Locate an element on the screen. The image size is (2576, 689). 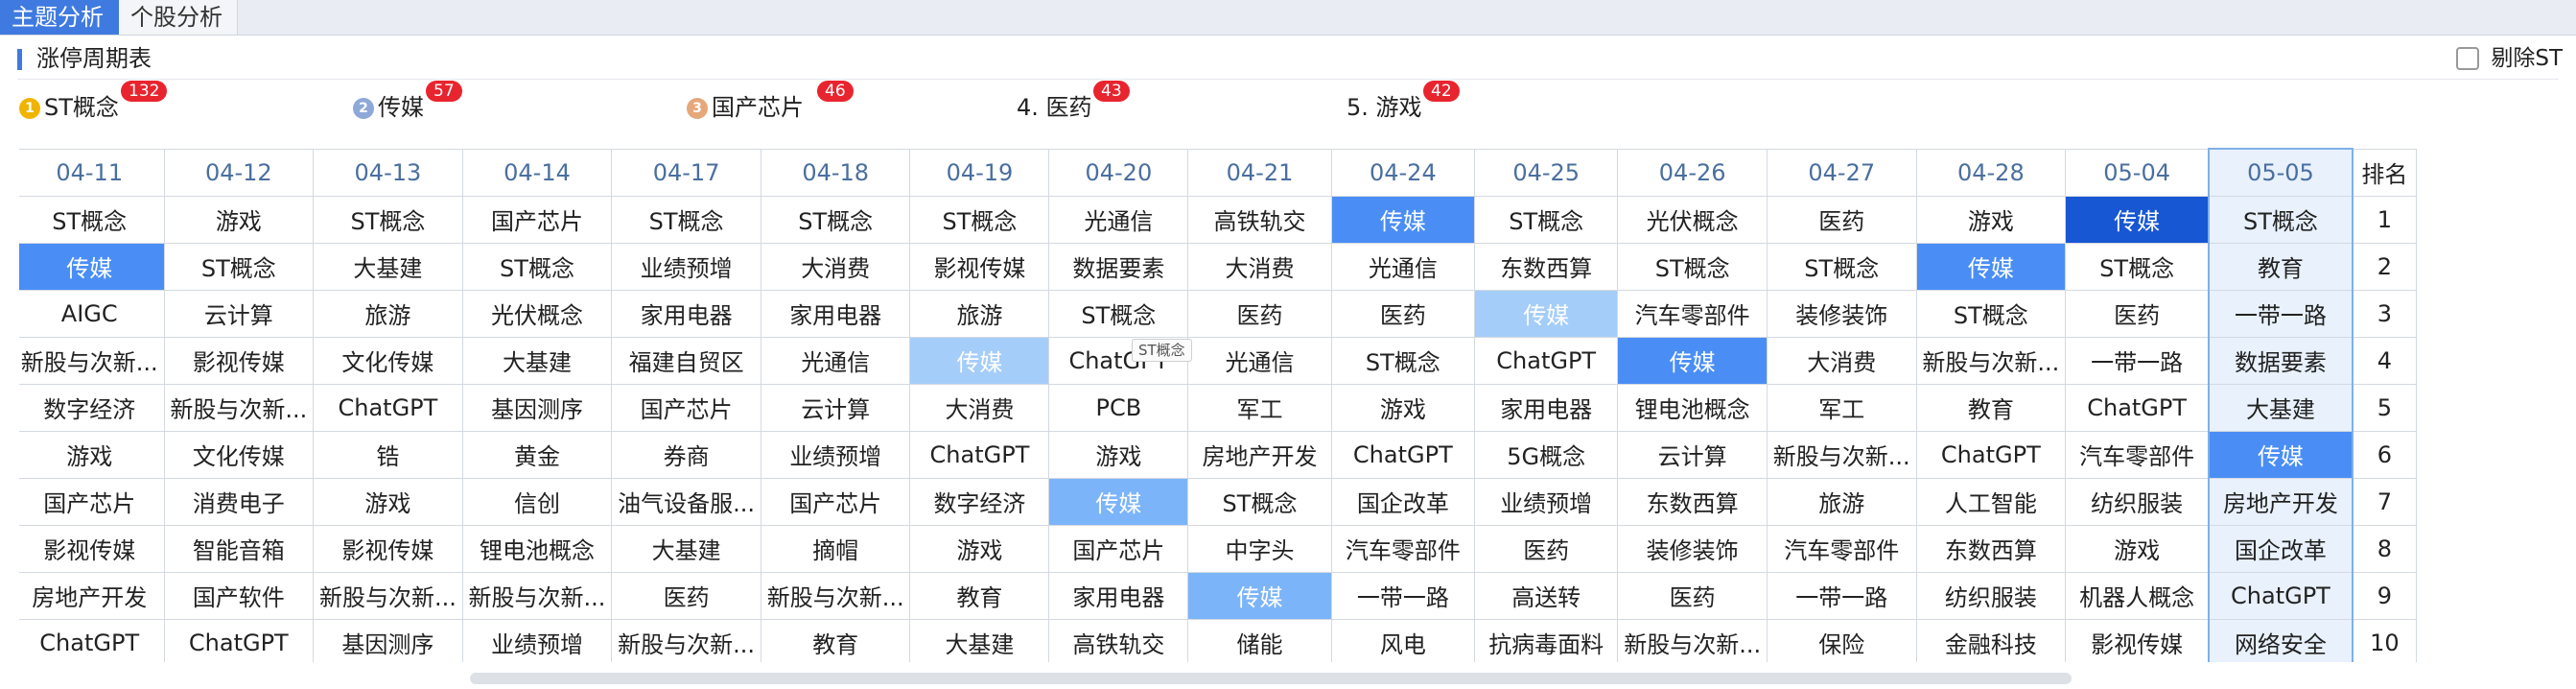
theme-cell: 锂电池概念 is located at coordinates (537, 549).